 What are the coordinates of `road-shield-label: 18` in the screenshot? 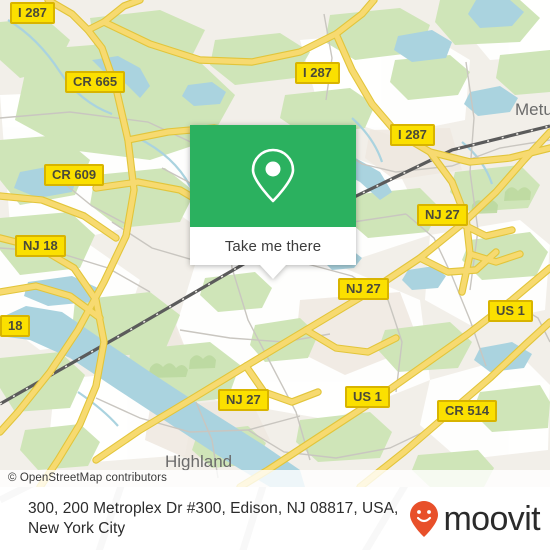 It's located at (15, 325).